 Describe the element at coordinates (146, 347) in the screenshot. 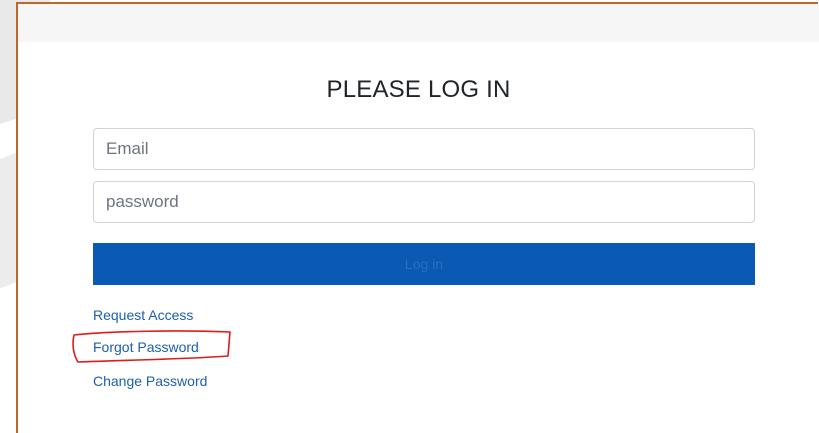

I see `forgot-password-link: Forgot Password` at that location.